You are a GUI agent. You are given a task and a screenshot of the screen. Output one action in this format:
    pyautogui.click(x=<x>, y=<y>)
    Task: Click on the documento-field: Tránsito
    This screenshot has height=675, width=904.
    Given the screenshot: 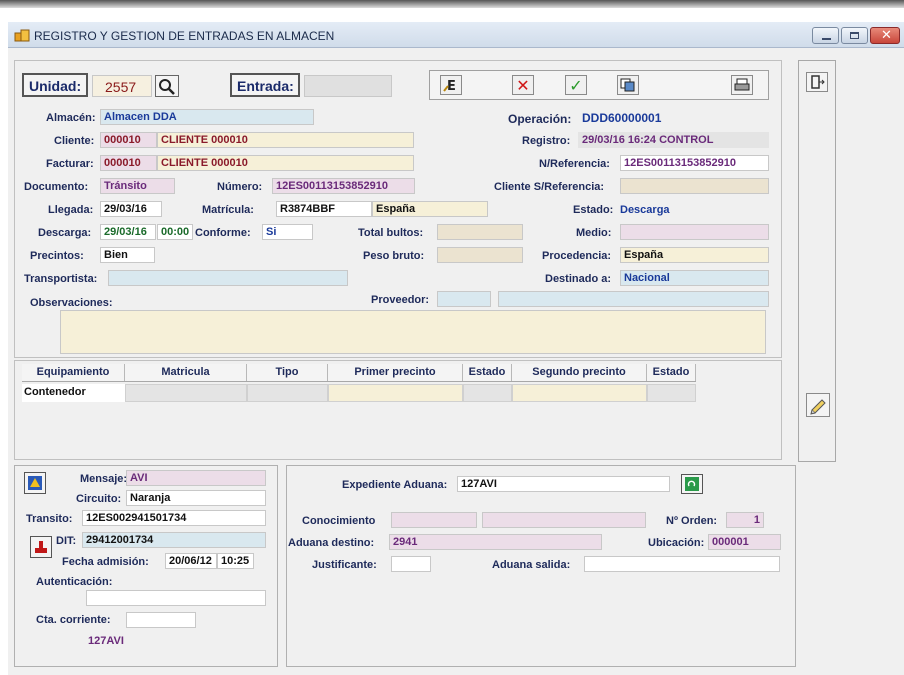 What is the action you would take?
    pyautogui.click(x=137, y=186)
    